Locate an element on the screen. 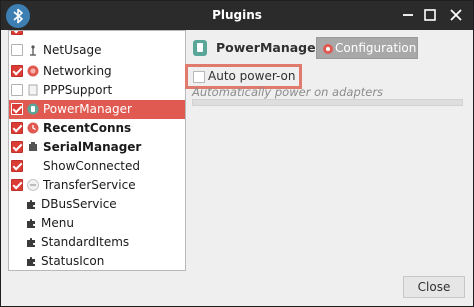 The image size is (474, 307). plugin-label: Networking is located at coordinates (77, 71).